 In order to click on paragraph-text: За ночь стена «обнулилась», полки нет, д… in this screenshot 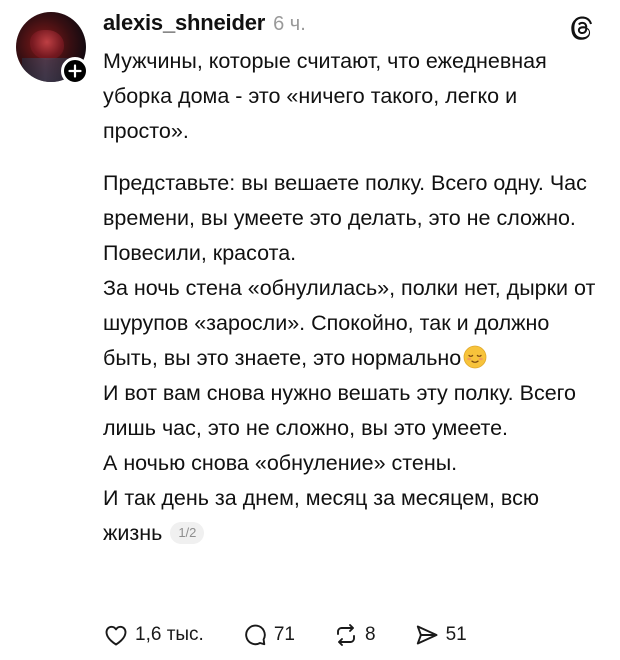, I will do `click(349, 323)`.